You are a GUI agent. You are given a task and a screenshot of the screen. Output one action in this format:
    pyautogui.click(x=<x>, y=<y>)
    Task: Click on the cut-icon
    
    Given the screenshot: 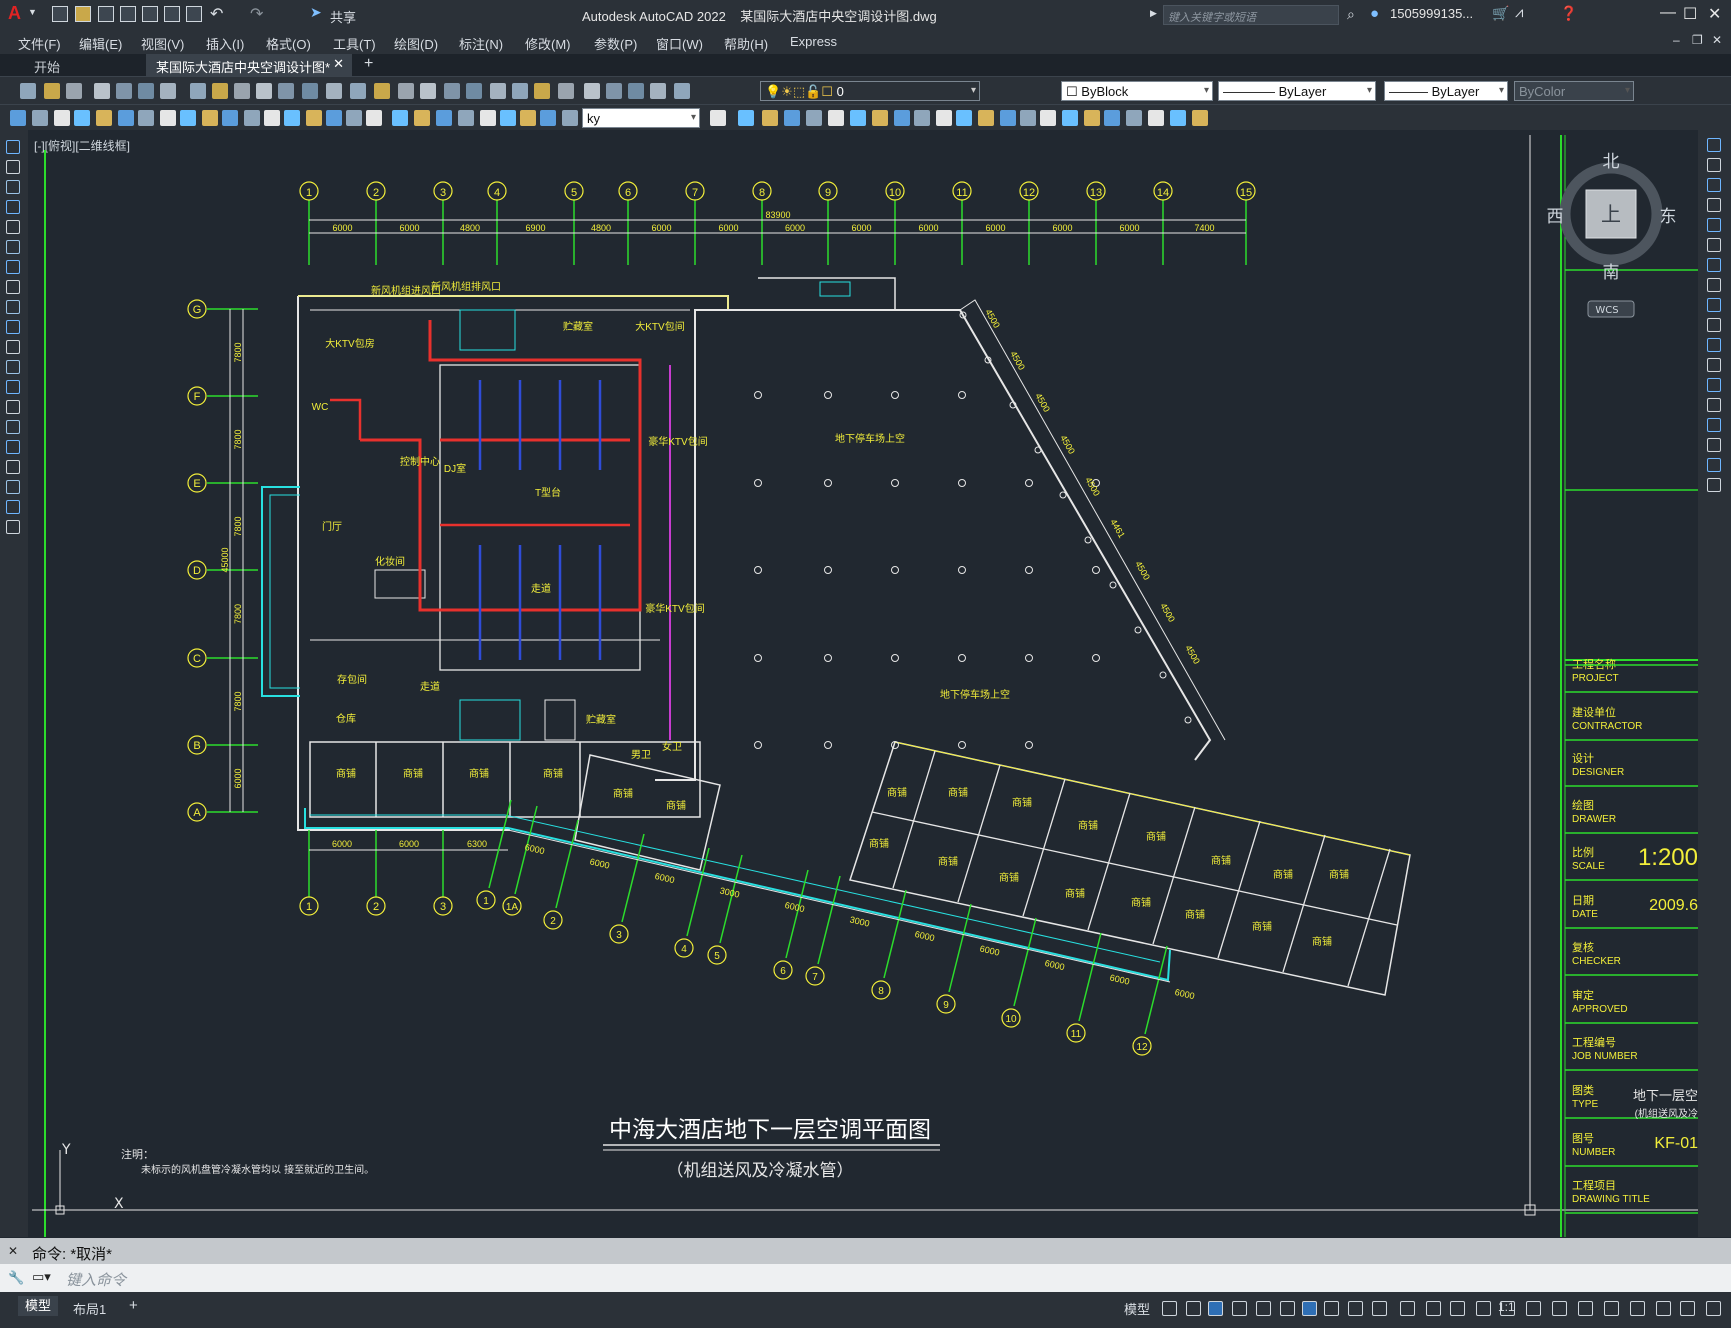 What is the action you would take?
    pyautogui.click(x=198, y=91)
    